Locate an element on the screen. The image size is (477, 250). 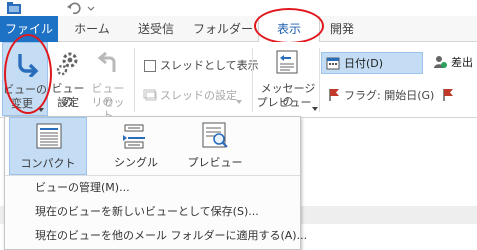
message-preview-icon is located at coordinates (287, 63).